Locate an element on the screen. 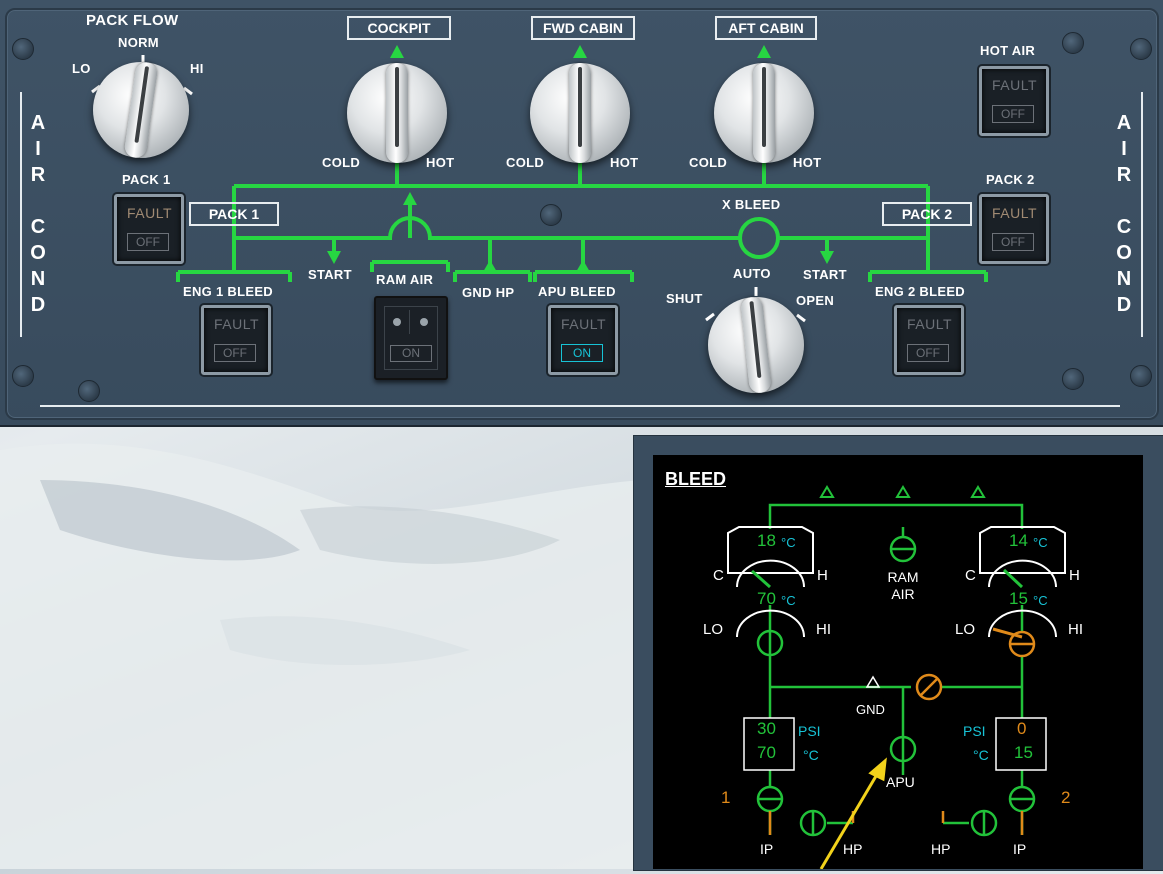  fwd-cabin-cold-label: COLD is located at coordinates (525, 162).